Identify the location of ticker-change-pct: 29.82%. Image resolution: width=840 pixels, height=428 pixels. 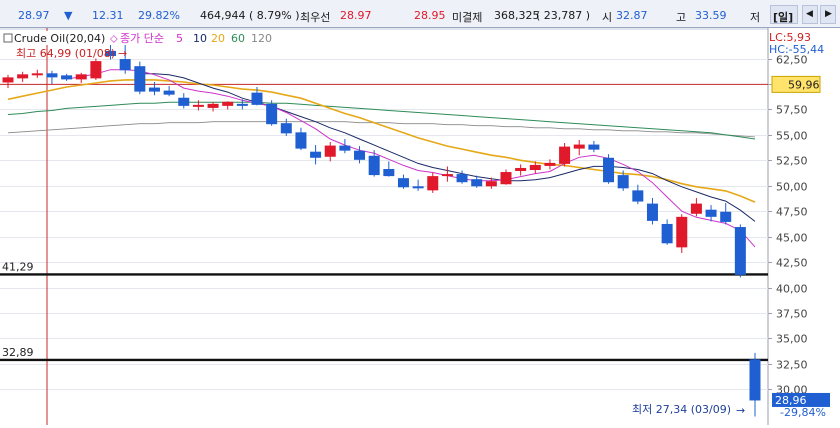
(159, 15).